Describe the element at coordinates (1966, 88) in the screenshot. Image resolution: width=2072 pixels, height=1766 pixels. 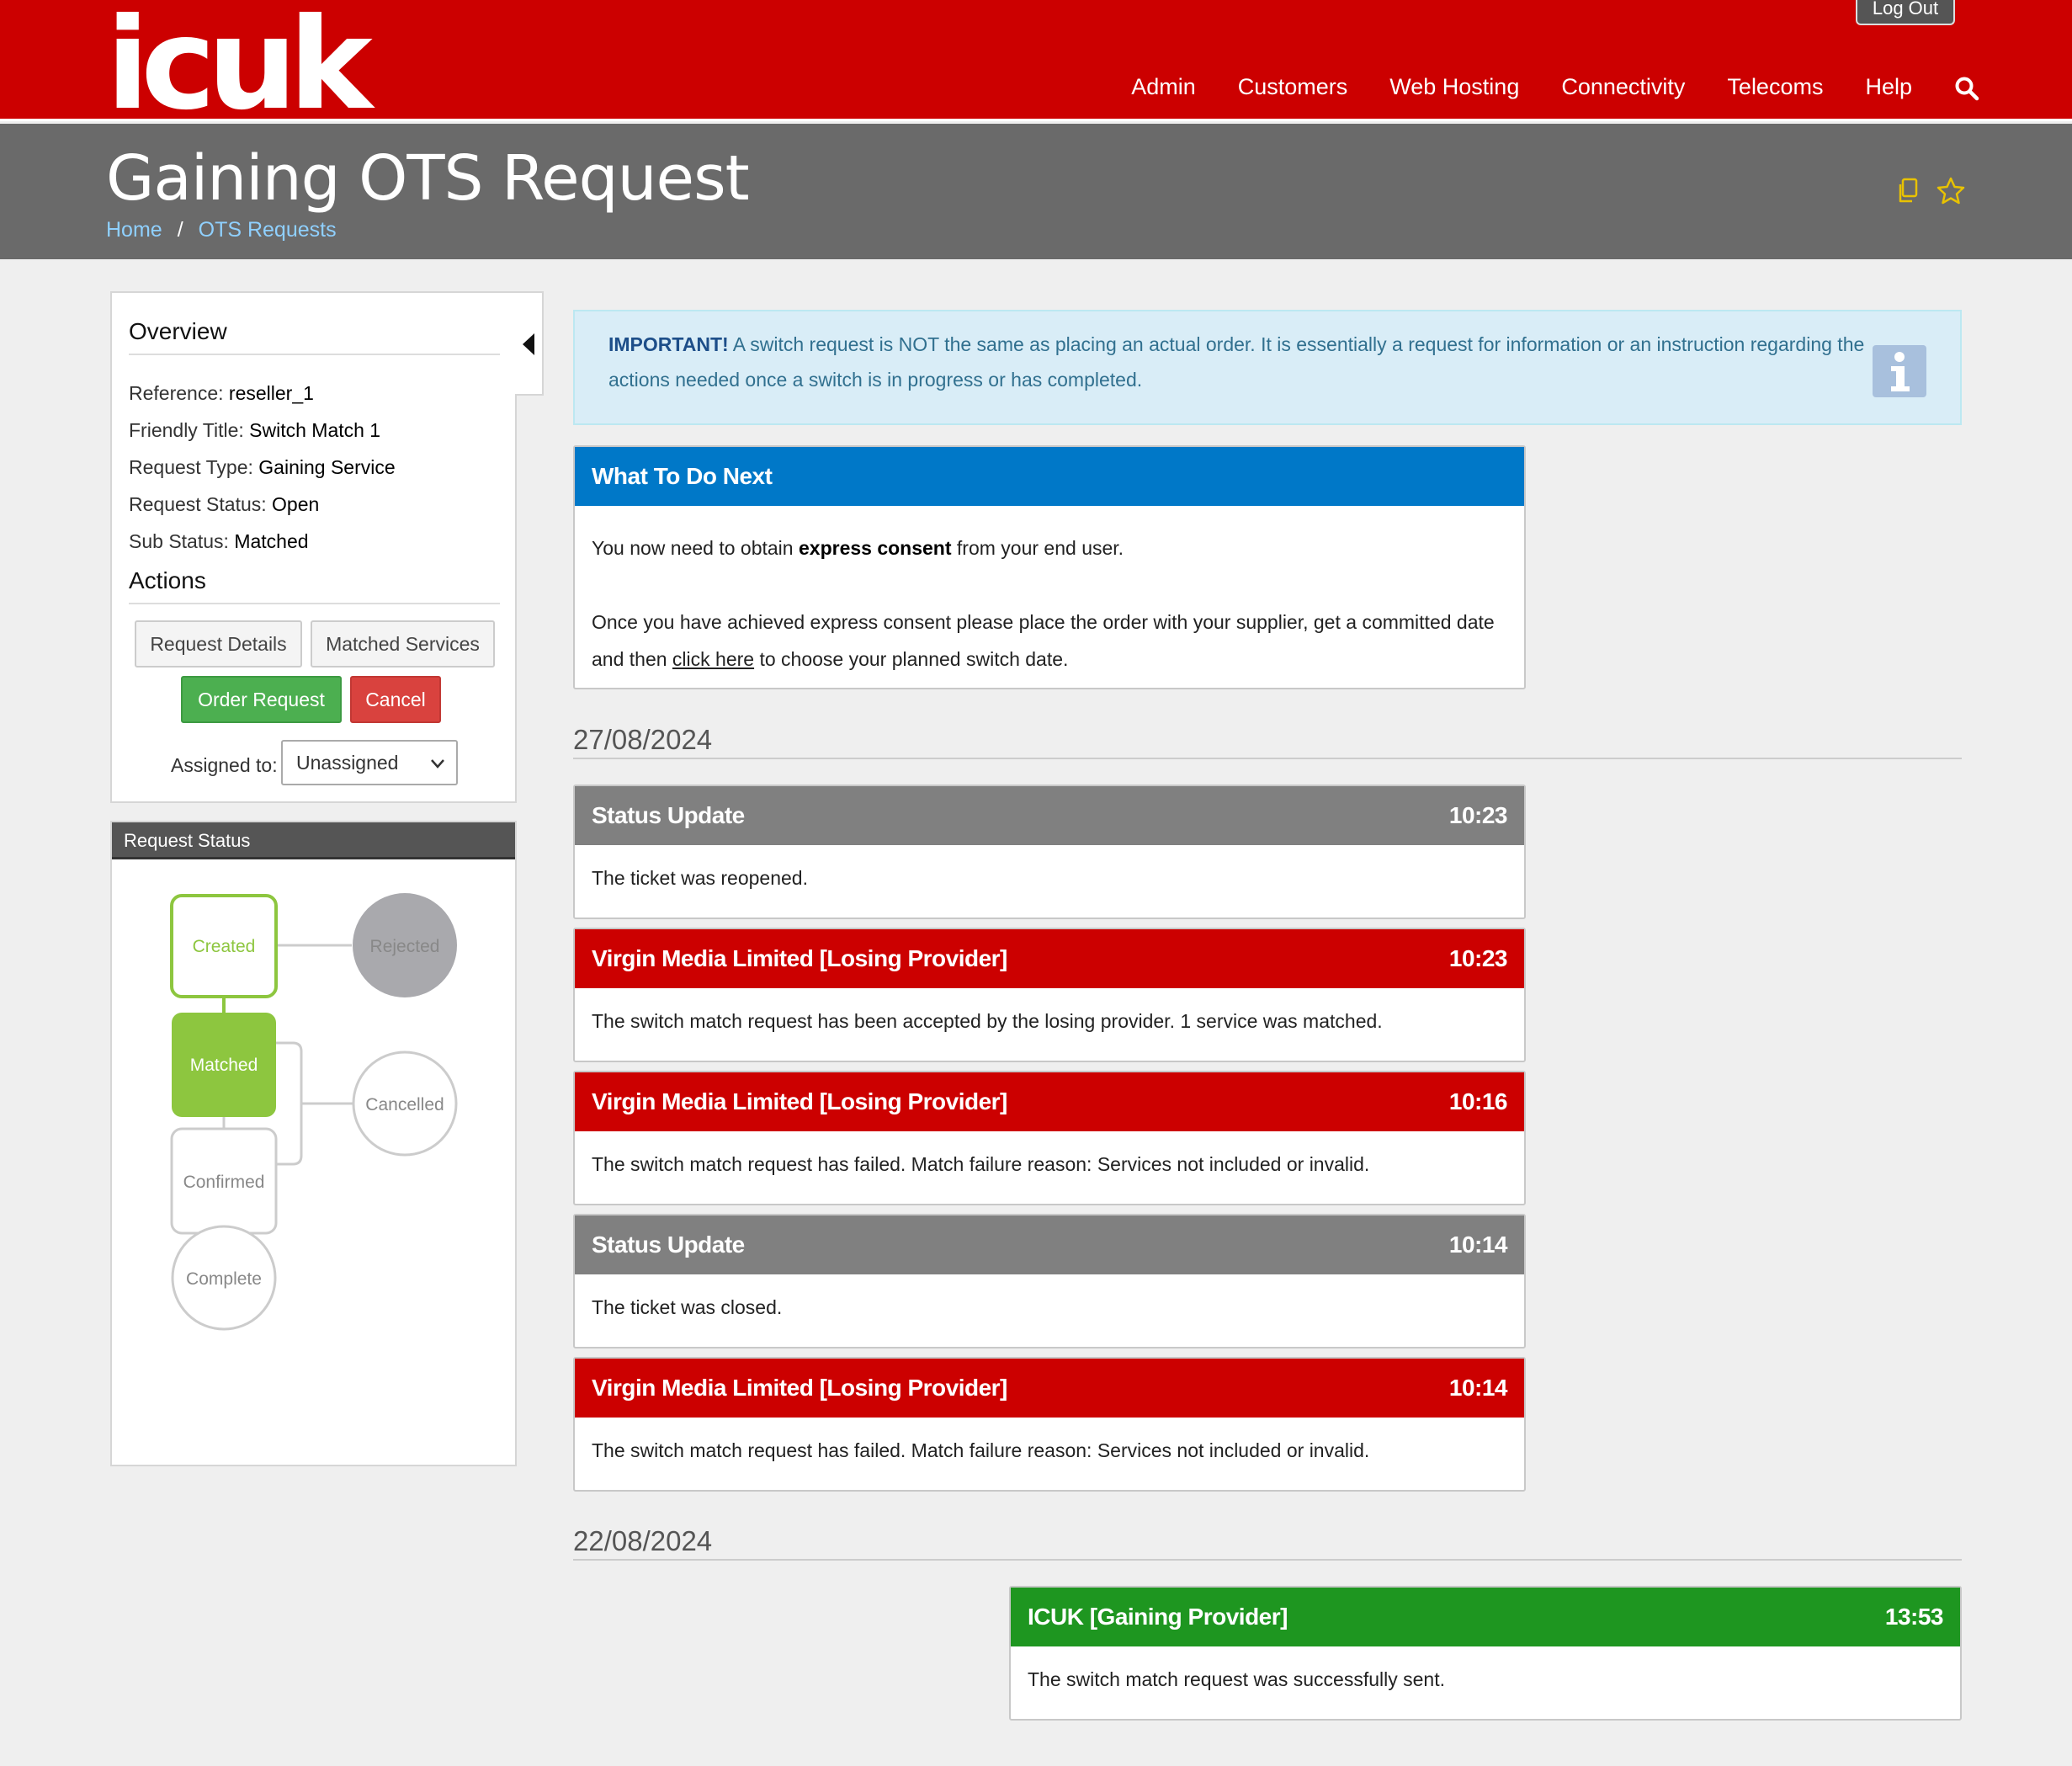
I see `search-icon` at that location.